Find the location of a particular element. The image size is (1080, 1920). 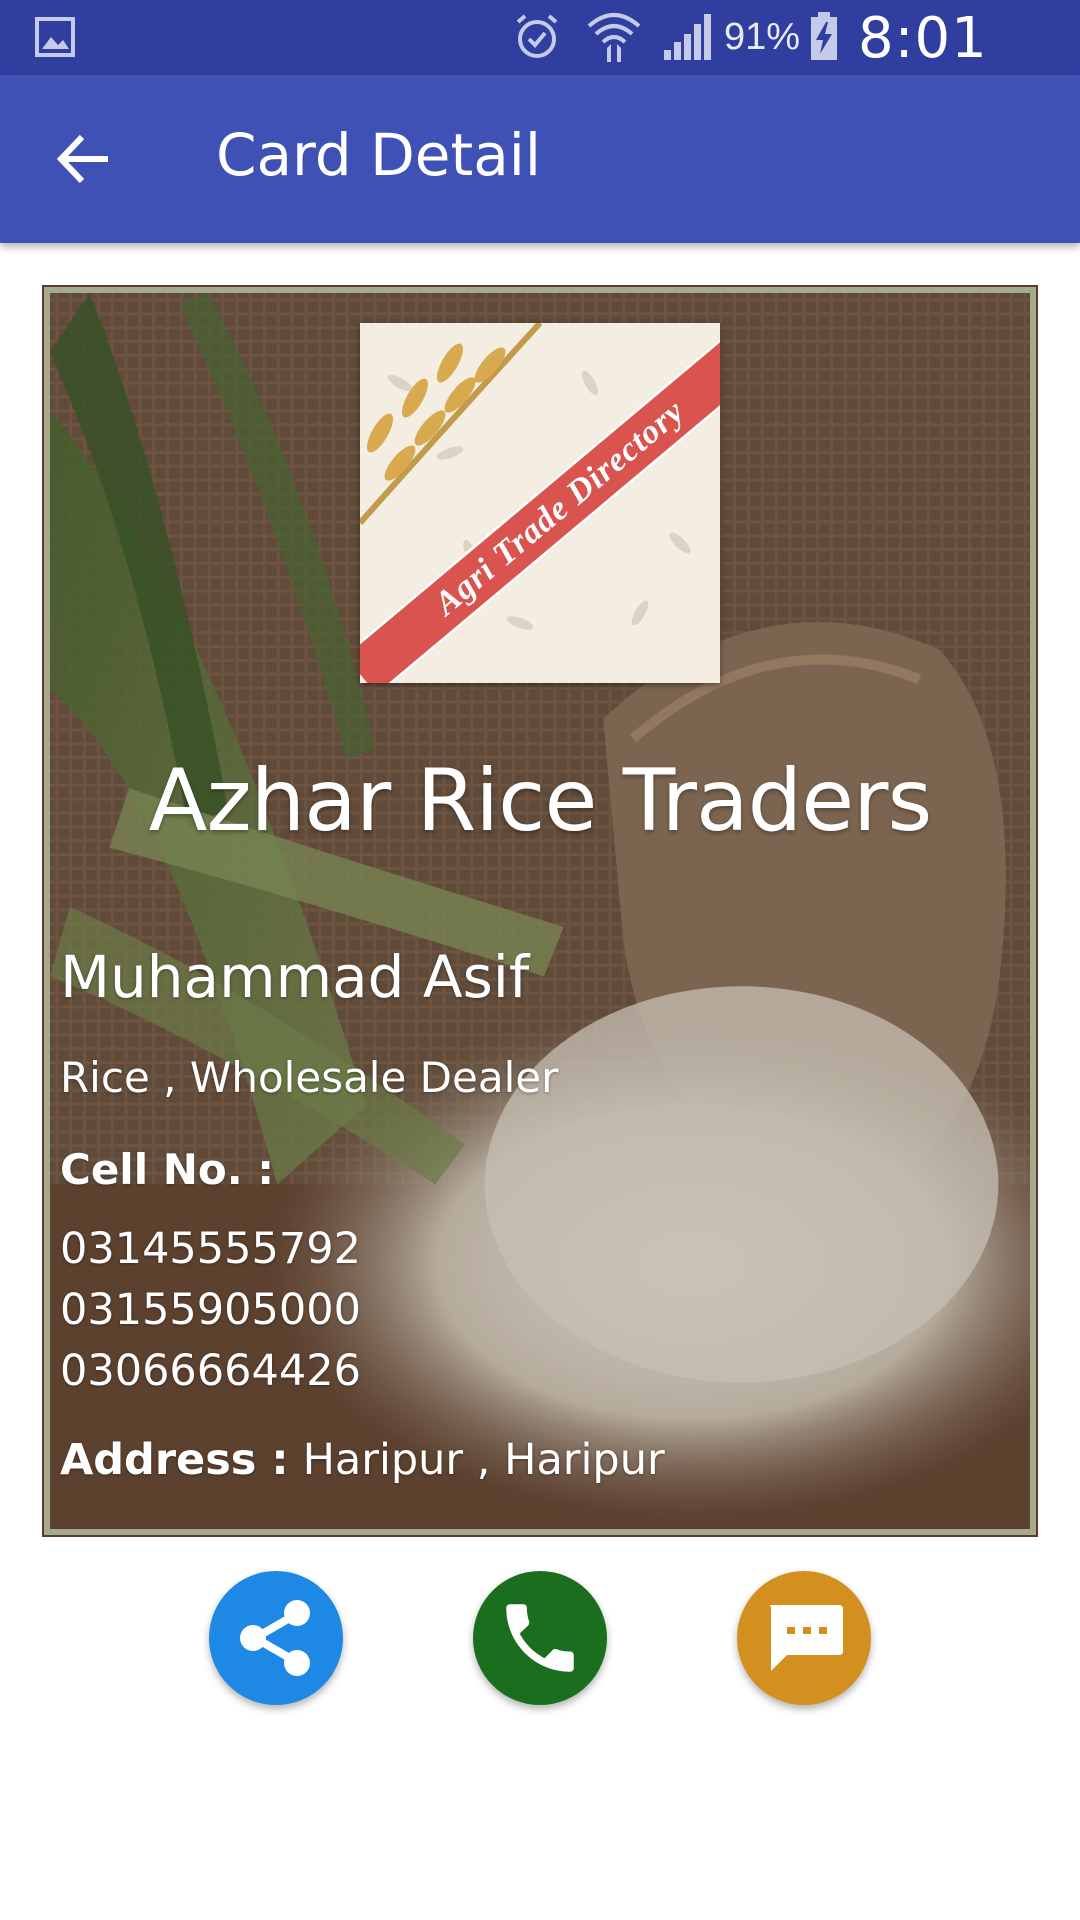

contact-person-name: Muhammad Asif is located at coordinates (295, 977).